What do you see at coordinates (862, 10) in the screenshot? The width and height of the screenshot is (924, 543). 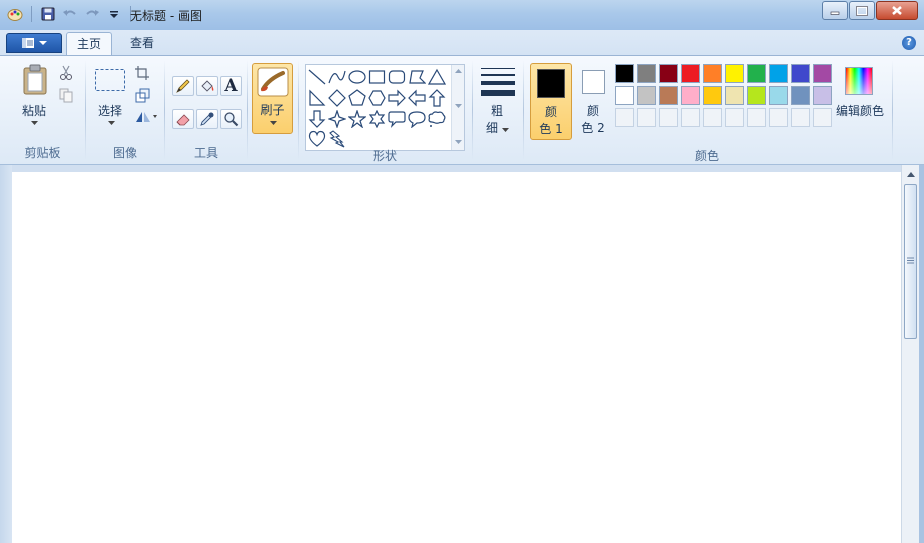 I see `maximize-button` at bounding box center [862, 10].